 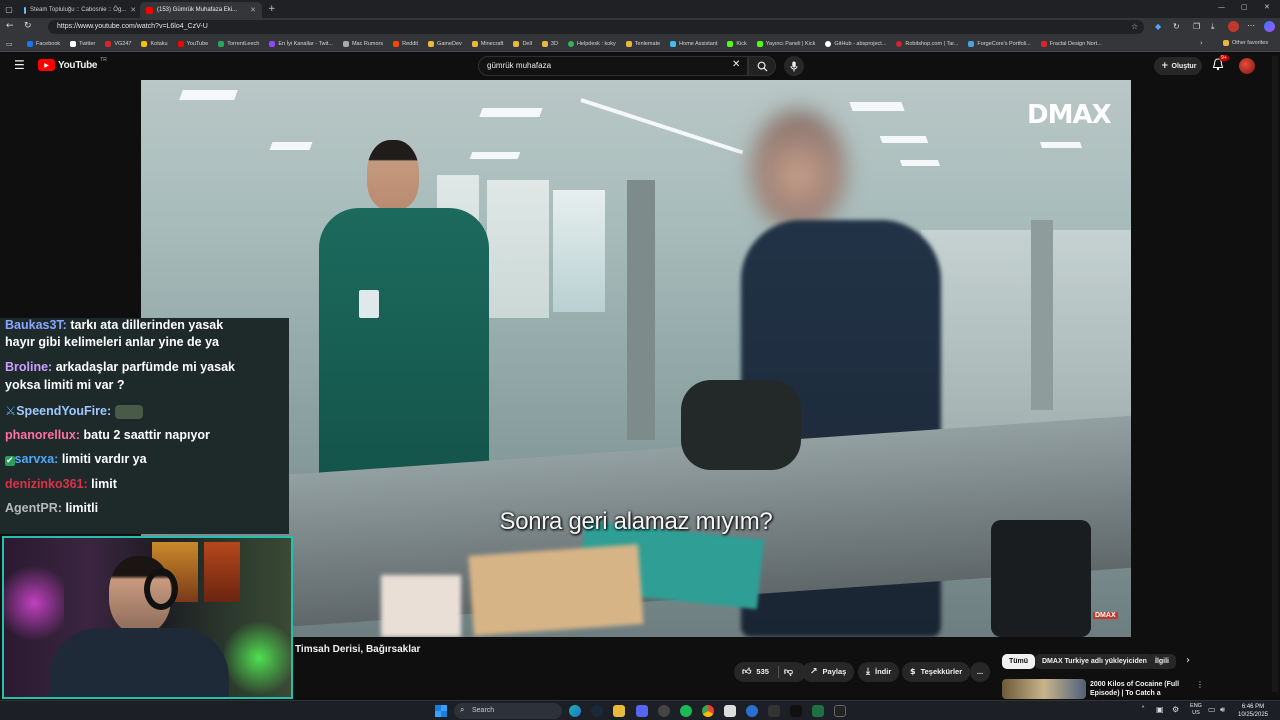 I want to click on new-tab-icon: +, so click(x=272, y=9).